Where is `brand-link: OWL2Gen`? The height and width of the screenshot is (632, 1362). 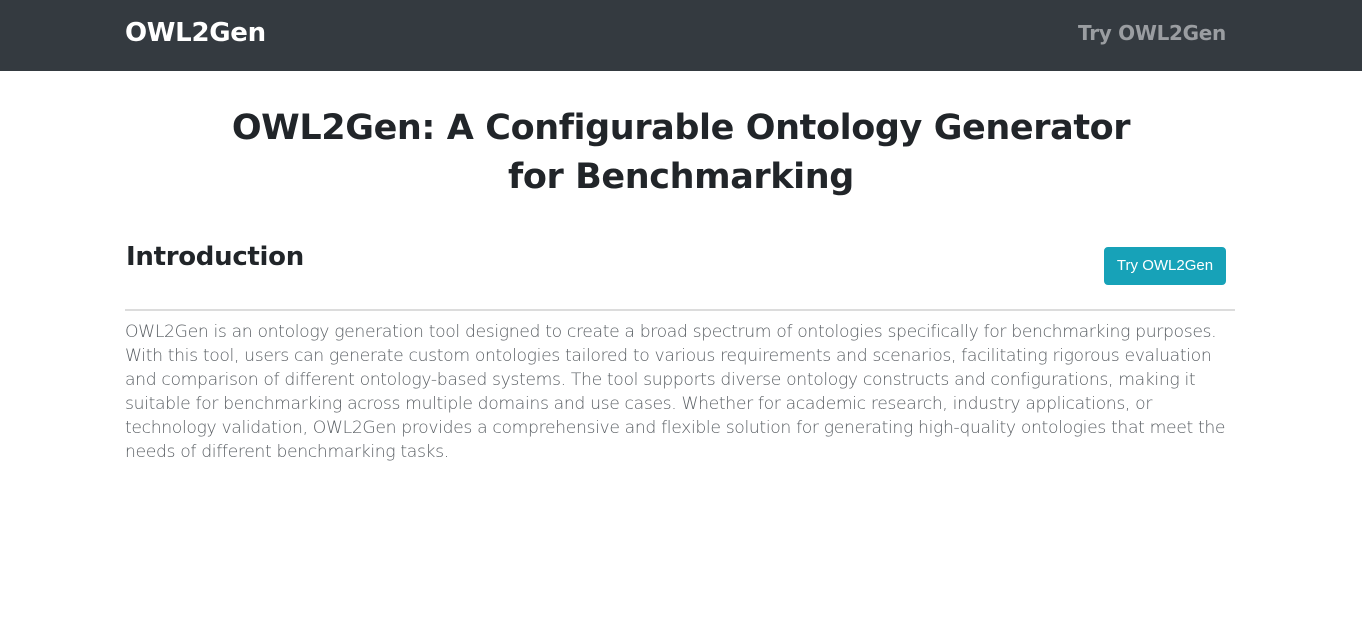 brand-link: OWL2Gen is located at coordinates (195, 33).